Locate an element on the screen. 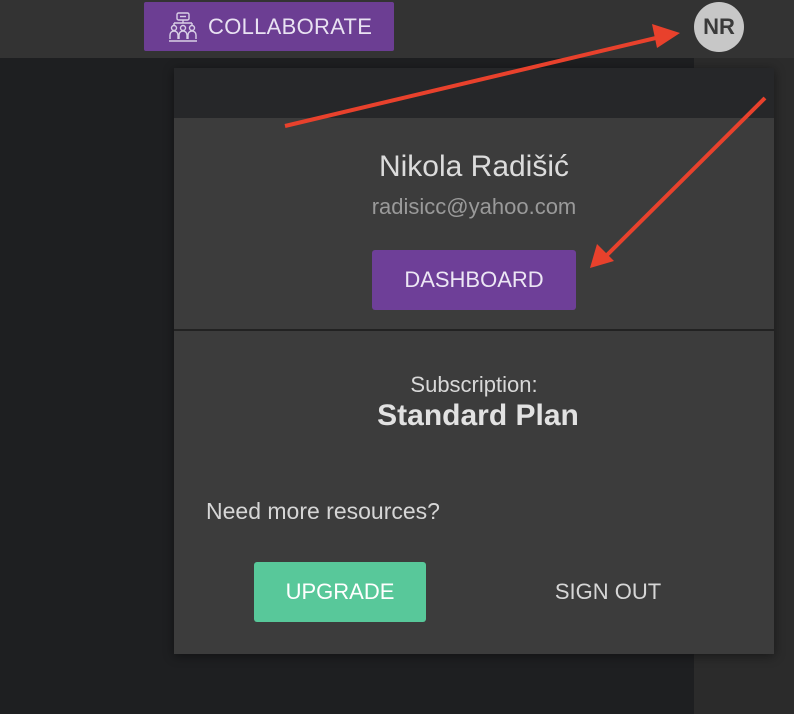 This screenshot has height=714, width=794. collaborate-button: COLLABORATE is located at coordinates (269, 26).